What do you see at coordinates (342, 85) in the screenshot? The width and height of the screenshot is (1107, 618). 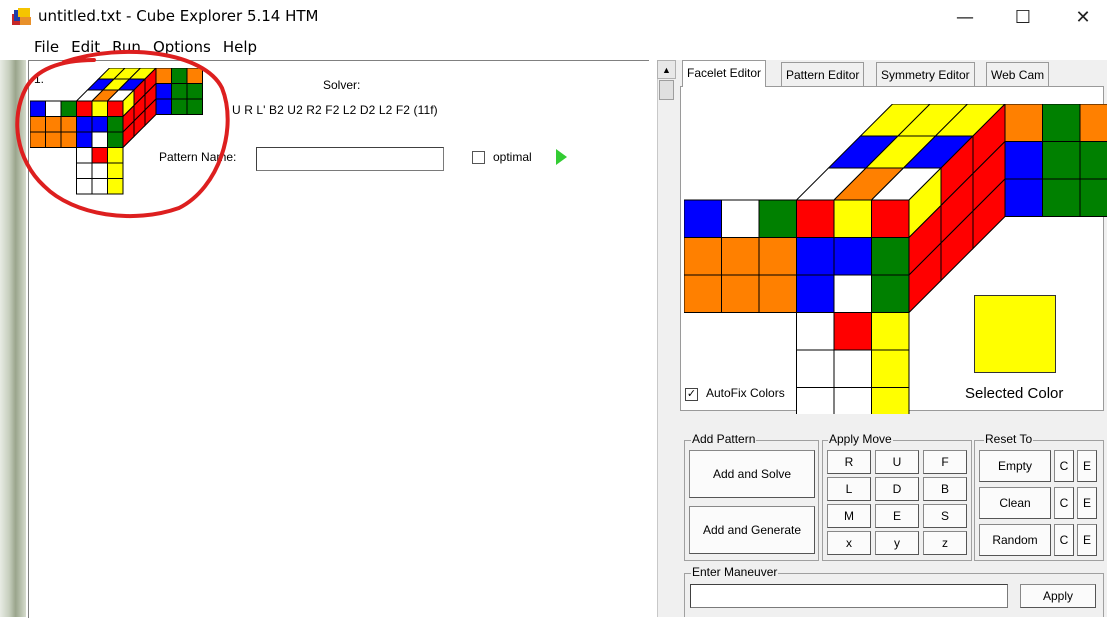 I see `solver-label: Solver:` at bounding box center [342, 85].